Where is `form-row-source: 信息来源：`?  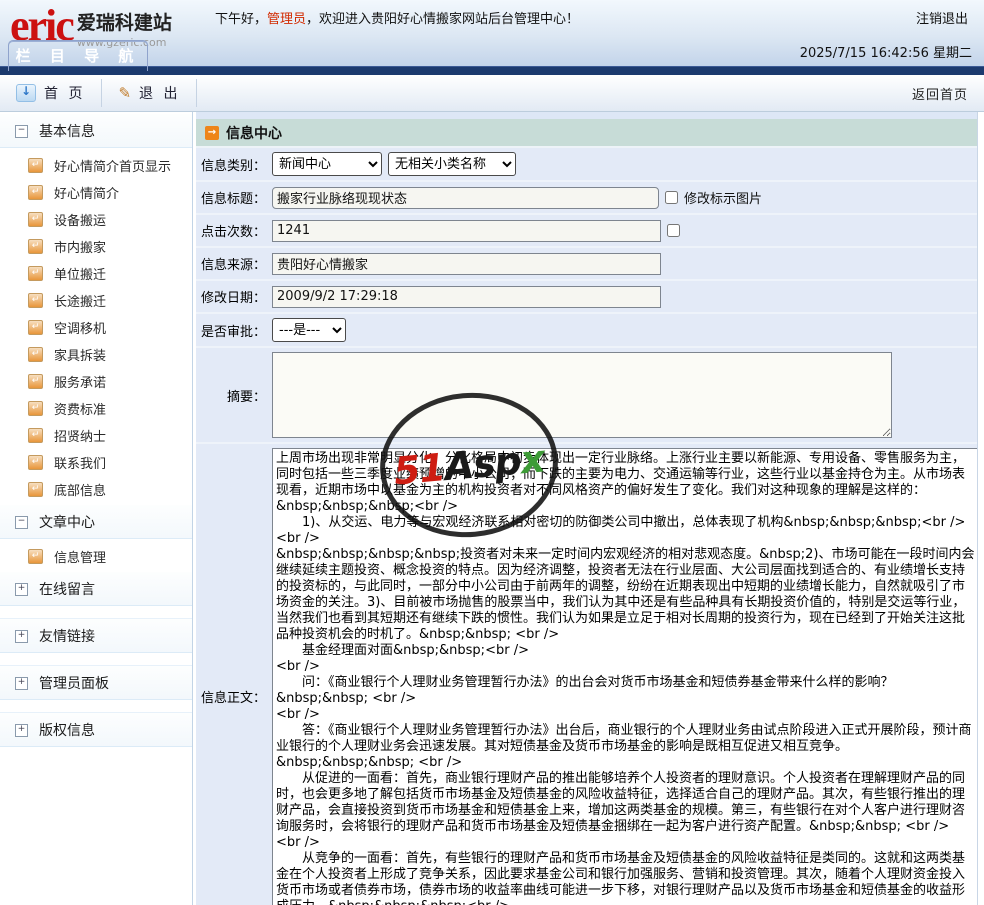 form-row-source: 信息来源： is located at coordinates (586, 264).